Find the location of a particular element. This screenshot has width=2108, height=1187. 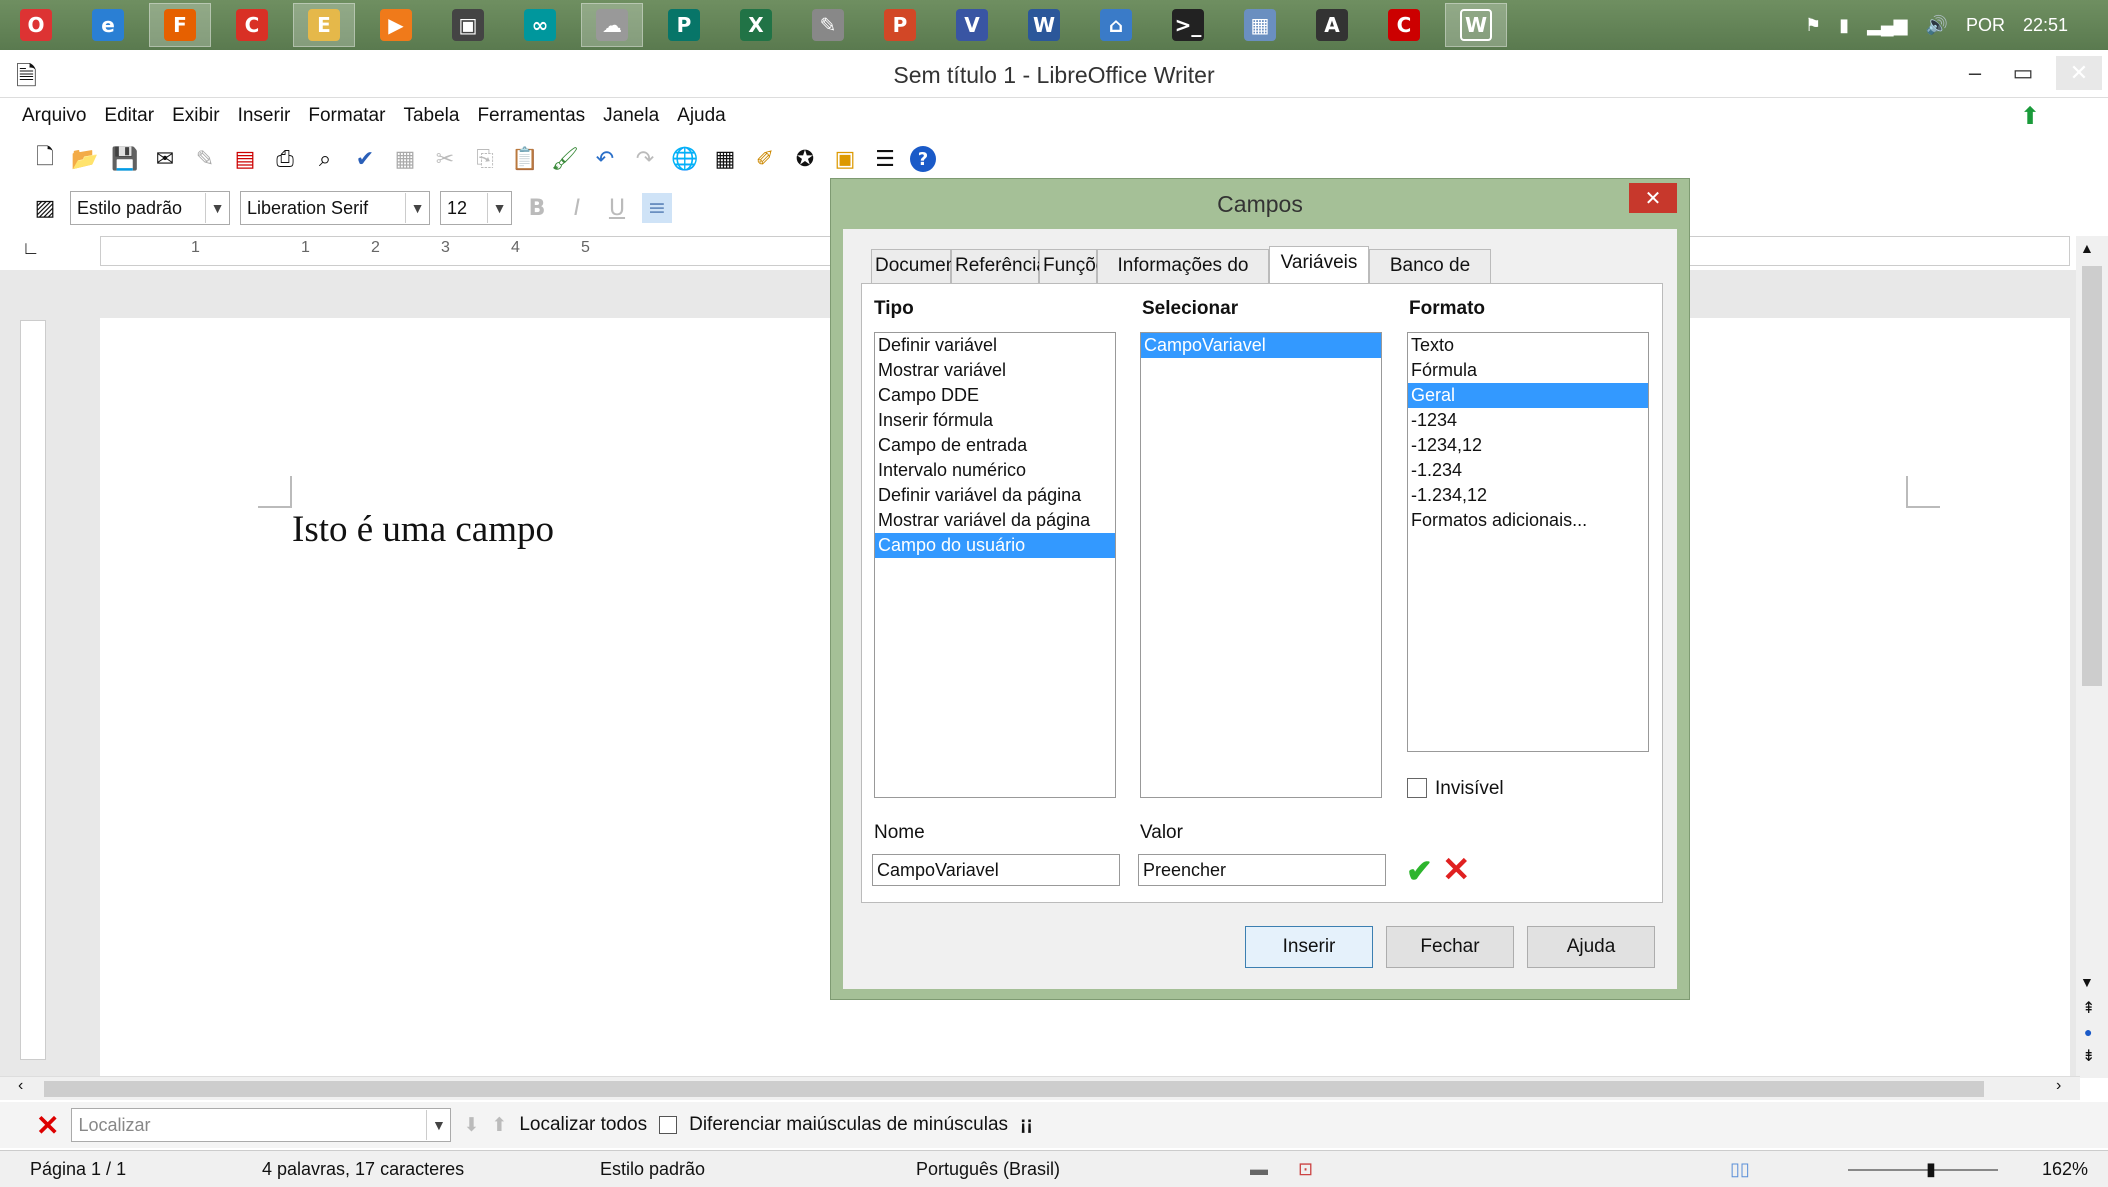

tab-funções: Funções is located at coordinates (1077, 266).